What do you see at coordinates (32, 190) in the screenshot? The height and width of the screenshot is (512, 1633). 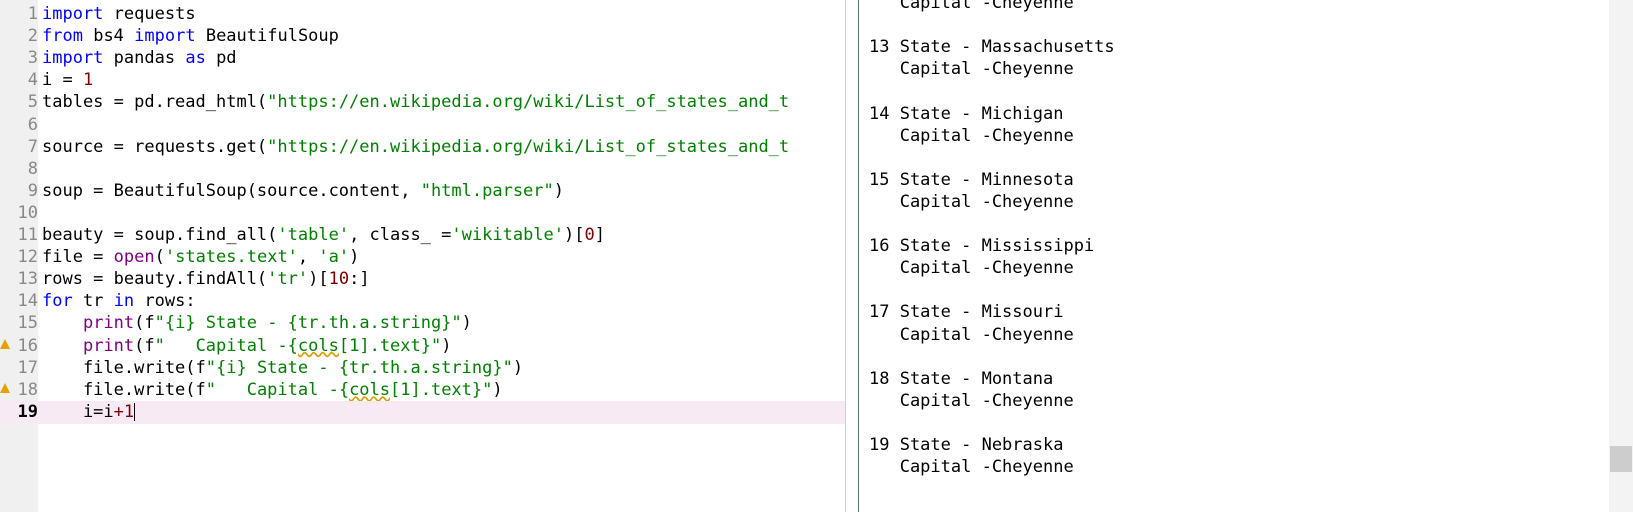 I see `line-number: 9` at bounding box center [32, 190].